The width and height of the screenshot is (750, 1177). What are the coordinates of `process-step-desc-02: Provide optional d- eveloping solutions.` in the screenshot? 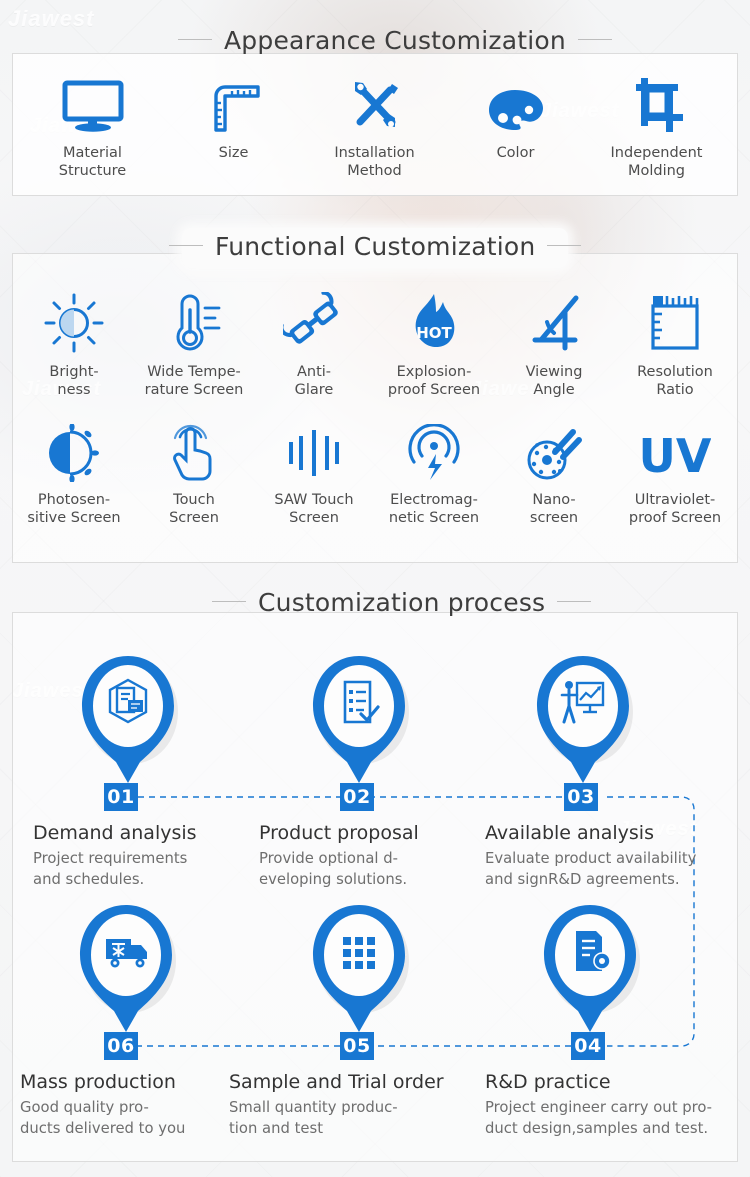 It's located at (333, 869).